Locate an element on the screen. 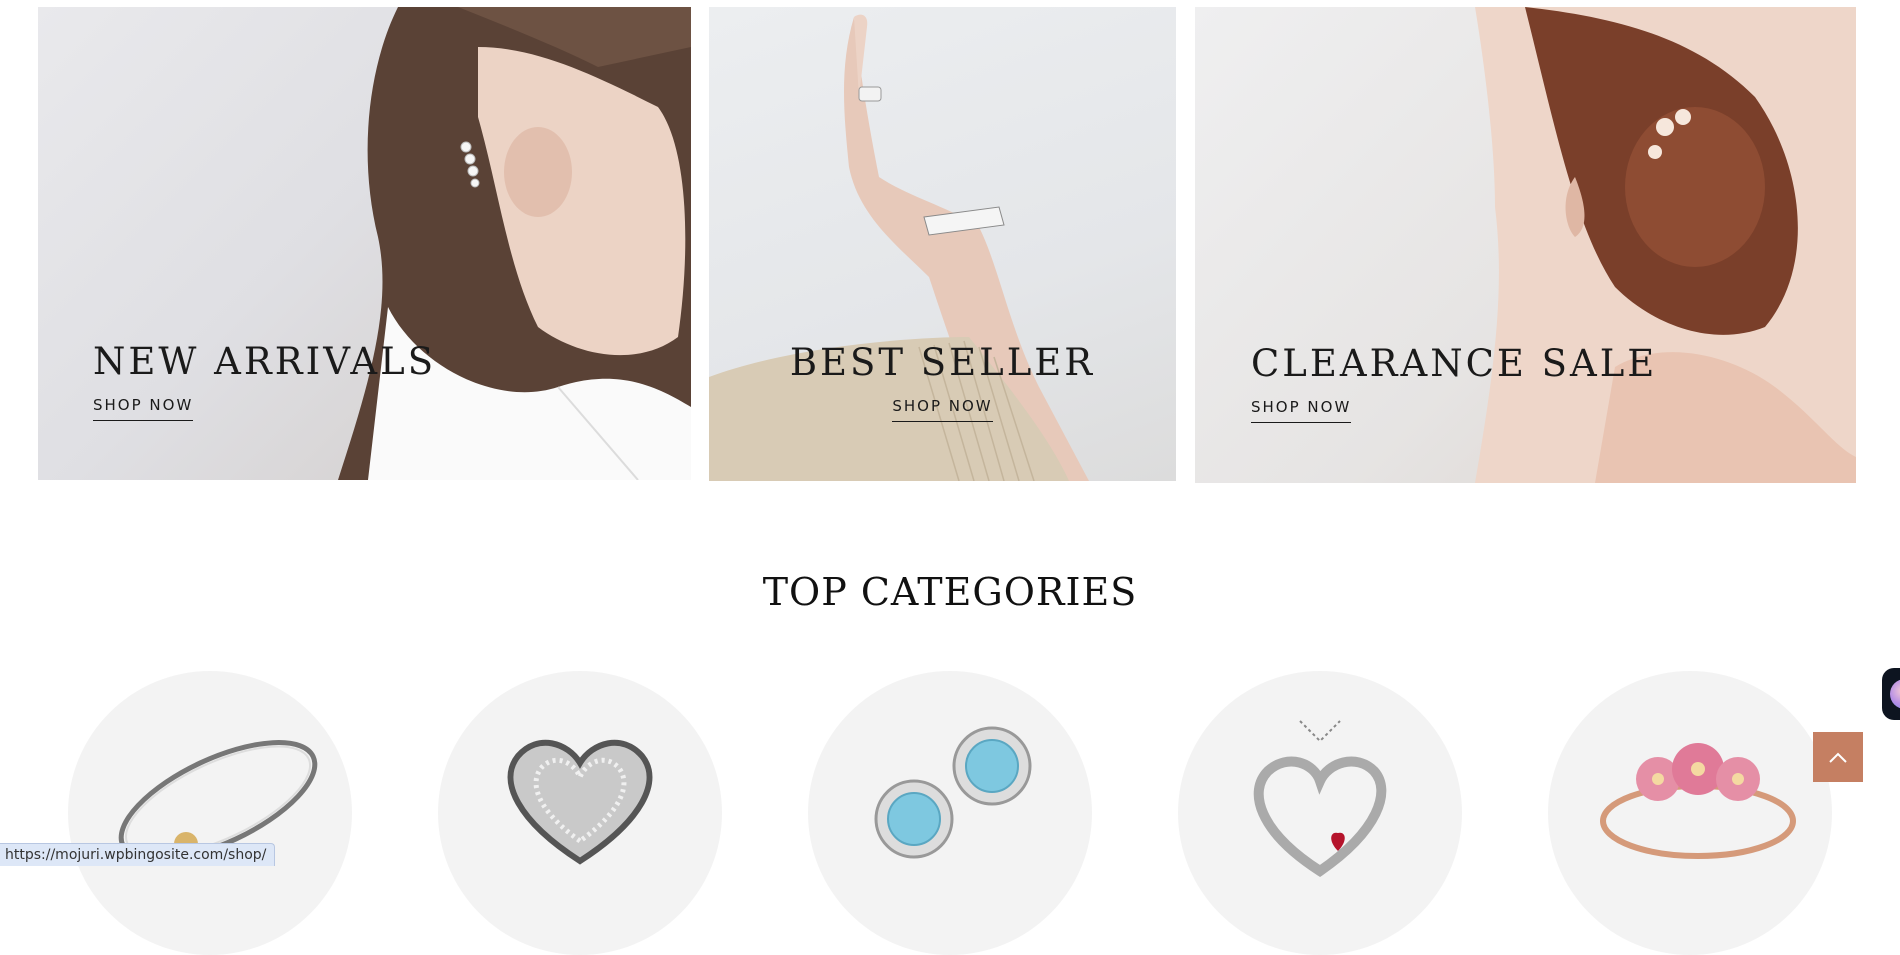  chat-widget-button is located at coordinates (1891, 694).